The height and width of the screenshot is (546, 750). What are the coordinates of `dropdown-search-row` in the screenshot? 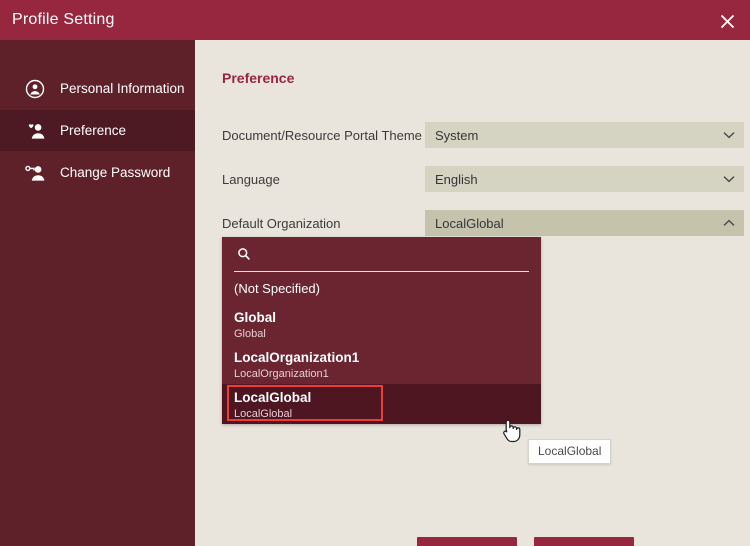 It's located at (381, 254).